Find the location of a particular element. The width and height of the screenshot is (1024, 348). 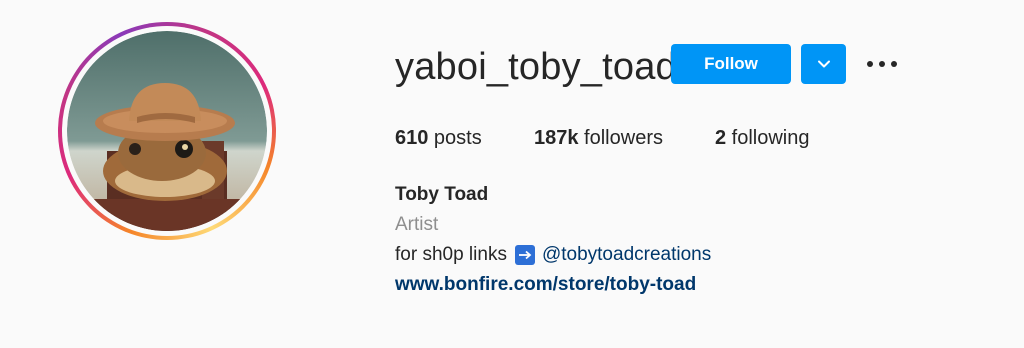

followers-stat: 187k followers is located at coordinates (598, 138).